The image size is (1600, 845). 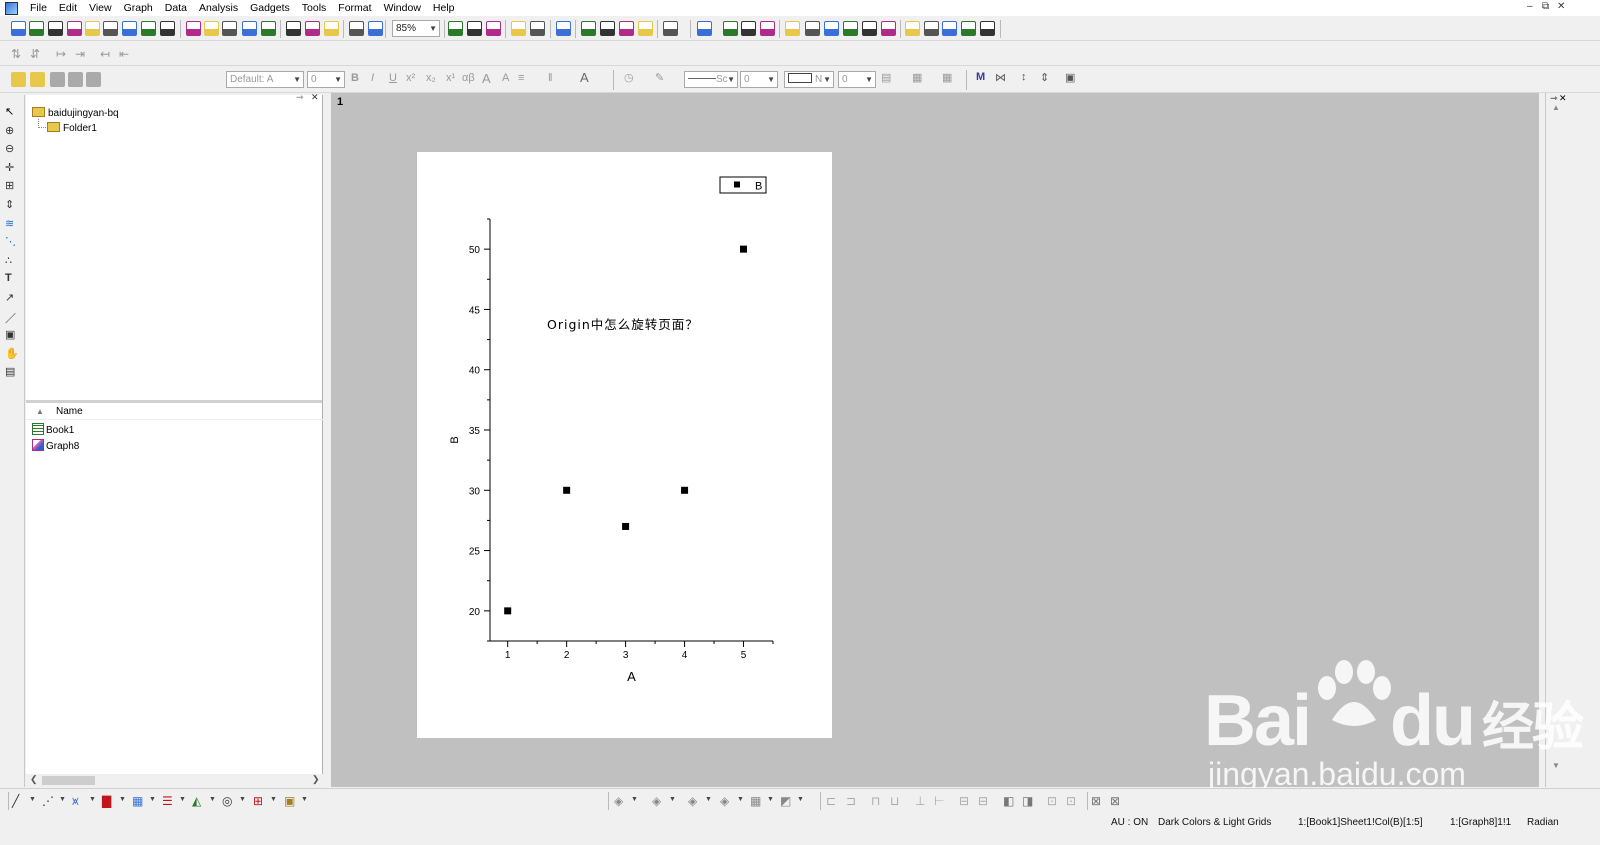 I want to click on table-icon, so click(x=987, y=28).